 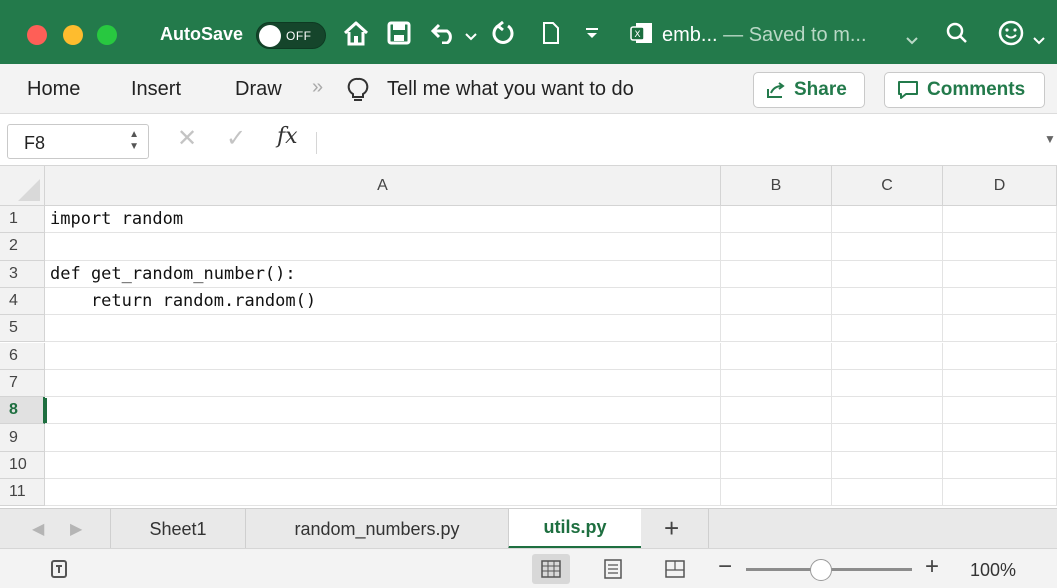 What do you see at coordinates (1000, 411) in the screenshot?
I see `cell-d8` at bounding box center [1000, 411].